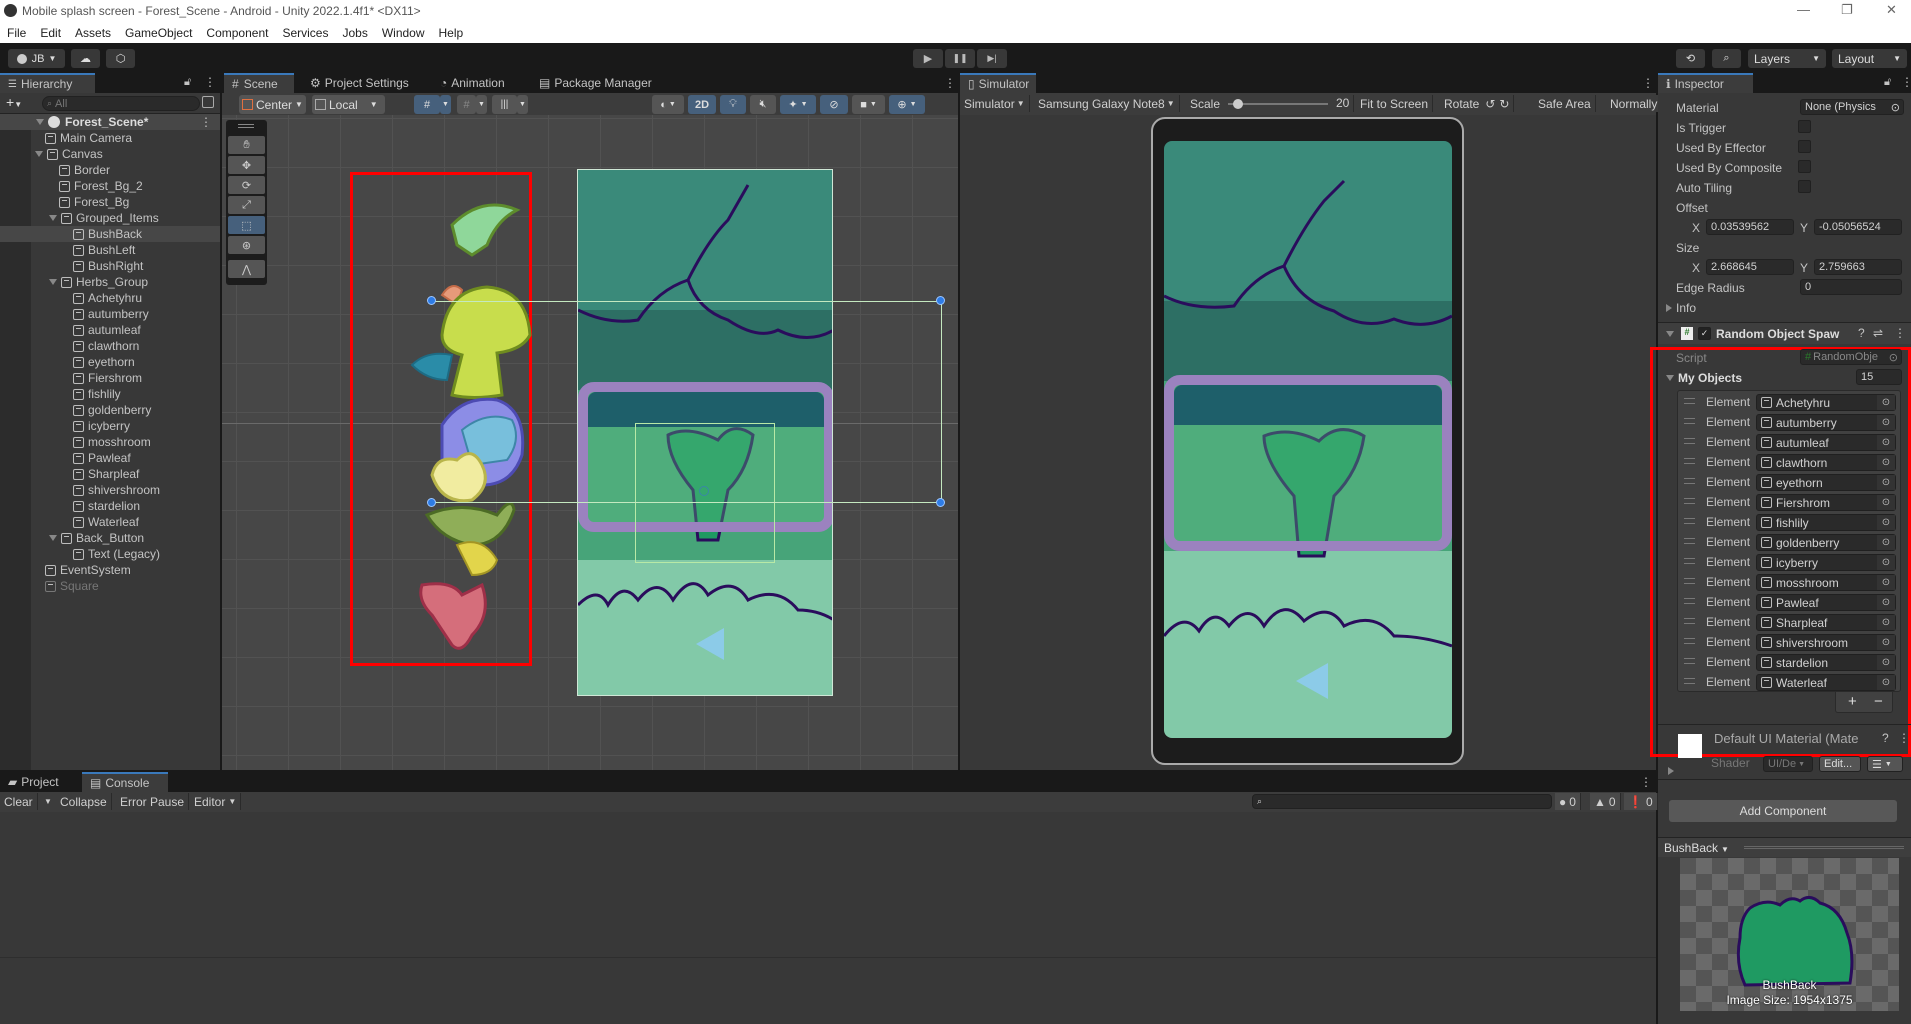  What do you see at coordinates (84, 801) in the screenshot?
I see `collapse-button: Collapse` at bounding box center [84, 801].